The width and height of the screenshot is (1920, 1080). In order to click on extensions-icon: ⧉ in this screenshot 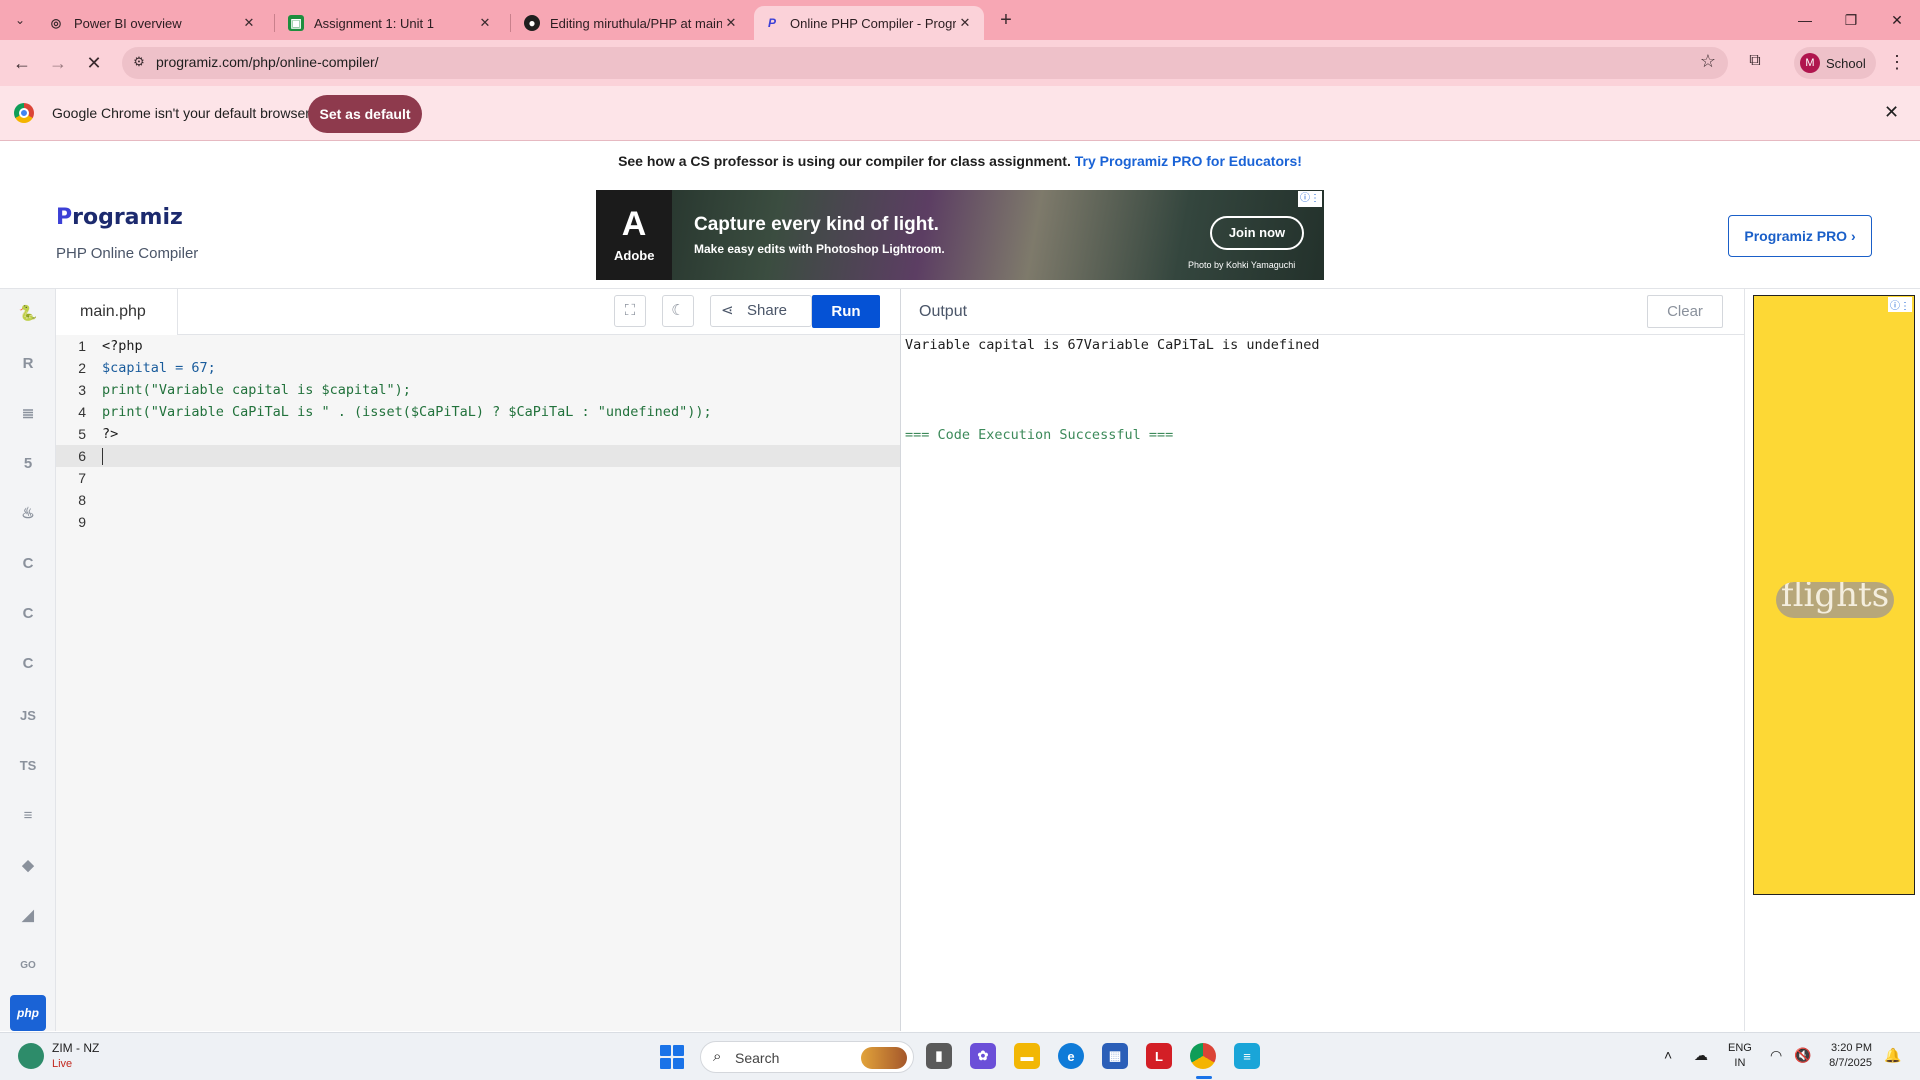, I will do `click(1755, 63)`.